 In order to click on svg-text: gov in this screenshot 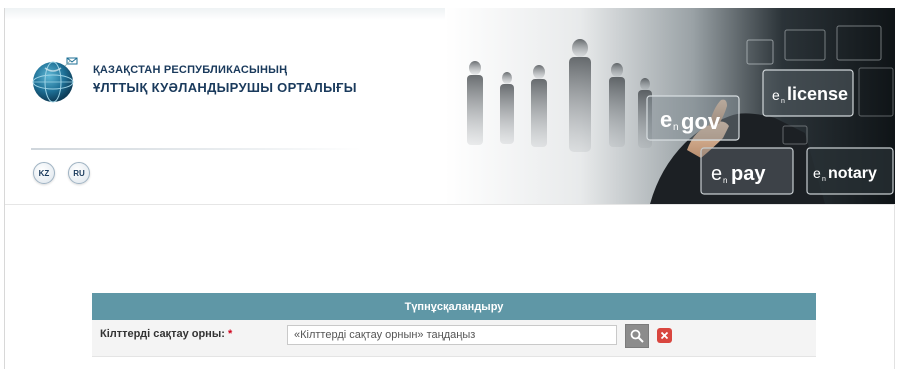, I will do `click(701, 121)`.